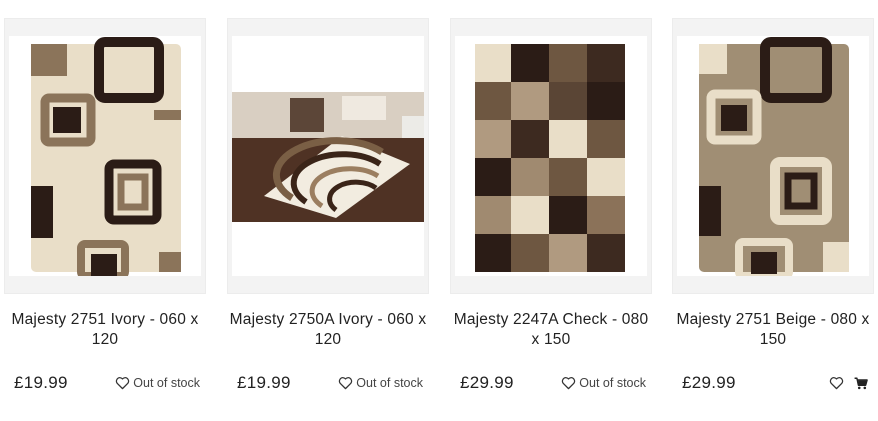 The image size is (878, 421). What do you see at coordinates (861, 383) in the screenshot?
I see `cart-icon` at bounding box center [861, 383].